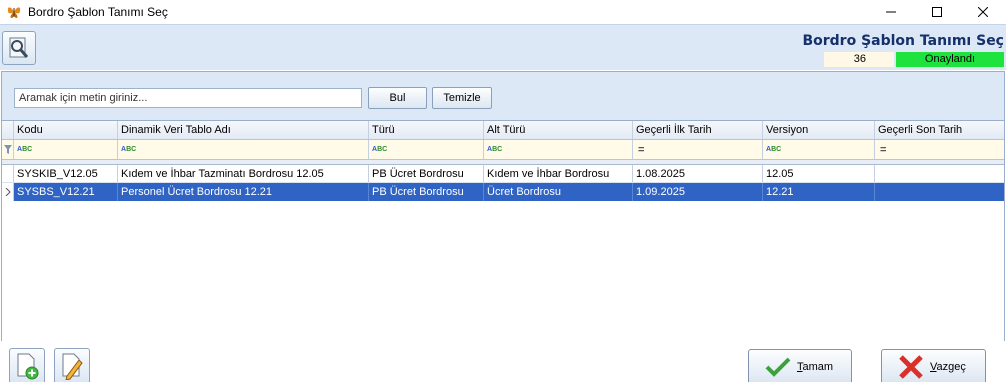 The image size is (1006, 382). What do you see at coordinates (698, 130) in the screenshot?
I see `column-header-ilk-tarih: Geçerli İlk Tarih` at bounding box center [698, 130].